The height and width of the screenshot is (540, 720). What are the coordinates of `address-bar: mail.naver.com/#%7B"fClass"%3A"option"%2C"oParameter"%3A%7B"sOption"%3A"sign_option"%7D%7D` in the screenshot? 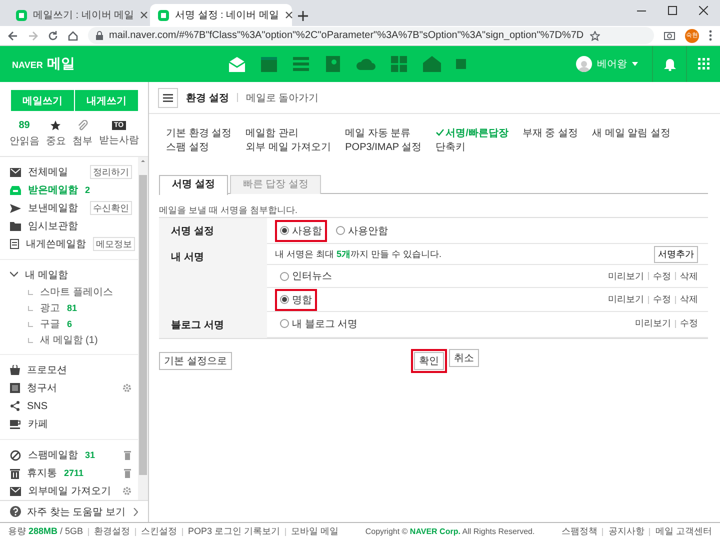 It's located at (371, 35).